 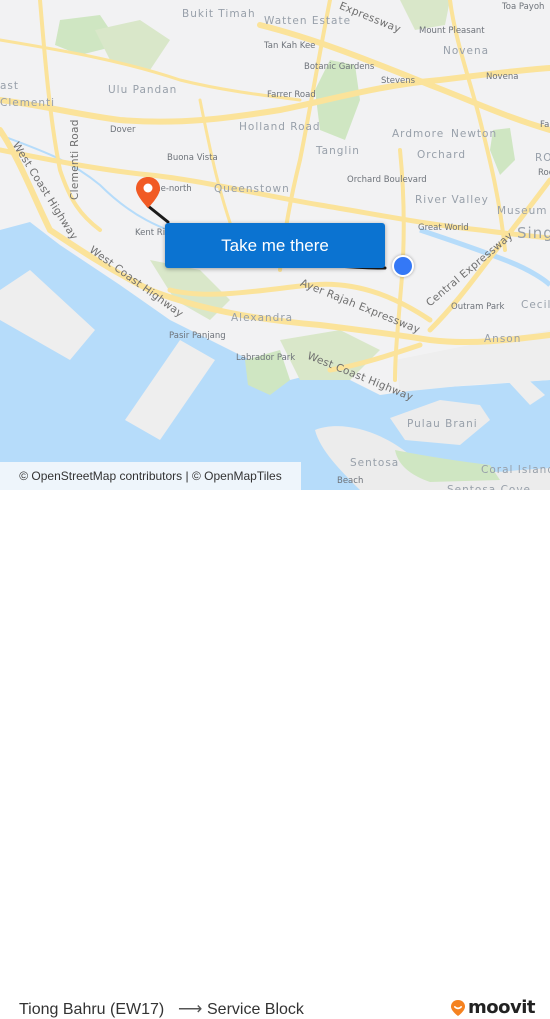 What do you see at coordinates (350, 481) in the screenshot?
I see `label-beach: Beach` at bounding box center [350, 481].